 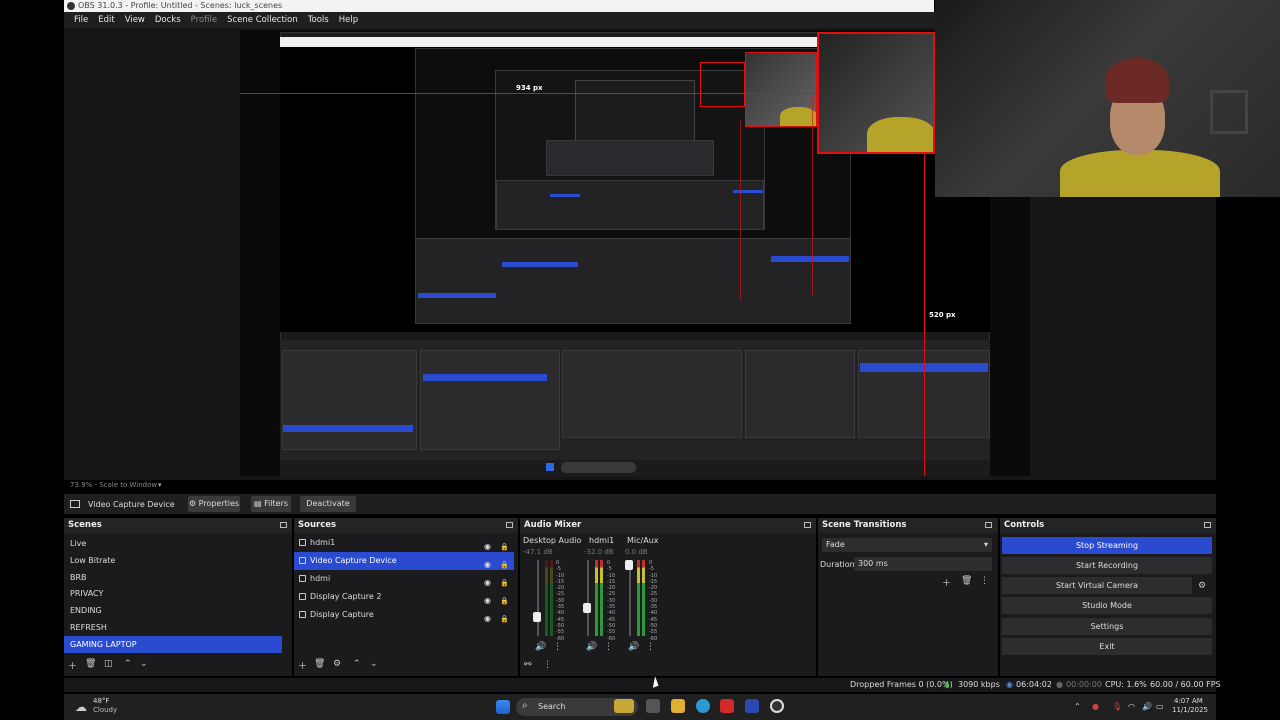 What do you see at coordinates (404, 579) in the screenshot?
I see `source-item-hdmi: hdmi ◉ 🔒` at bounding box center [404, 579].